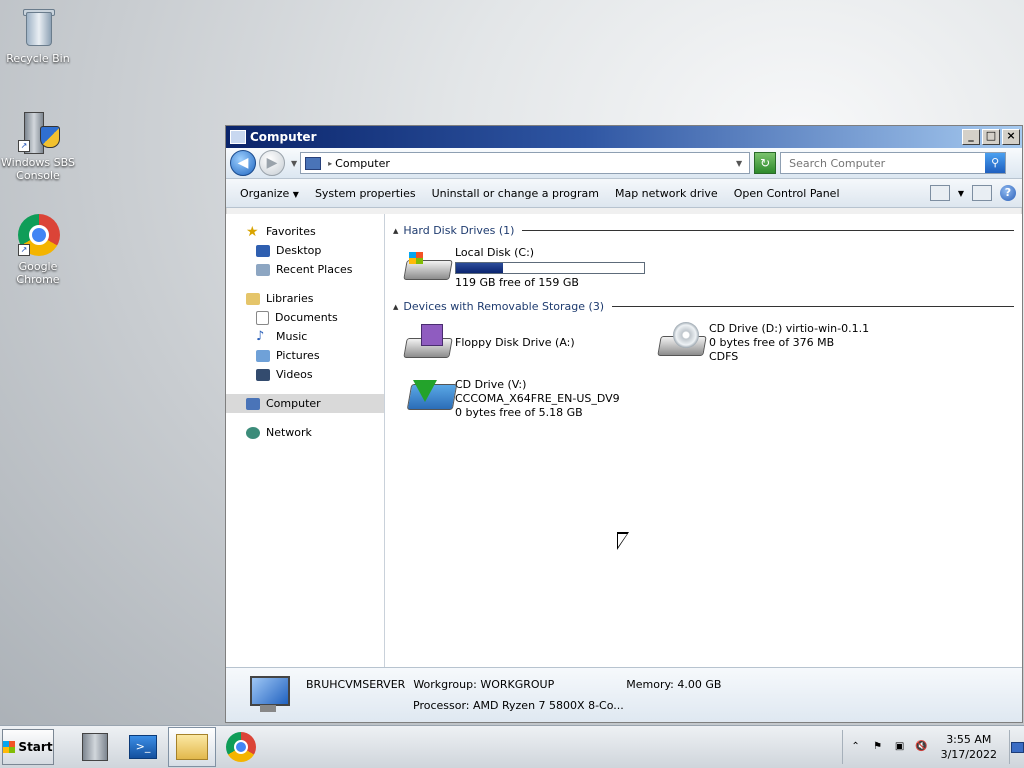 The width and height of the screenshot is (1024, 768). Describe the element at coordinates (479, 268) in the screenshot. I see `disk-usage-fill` at that location.